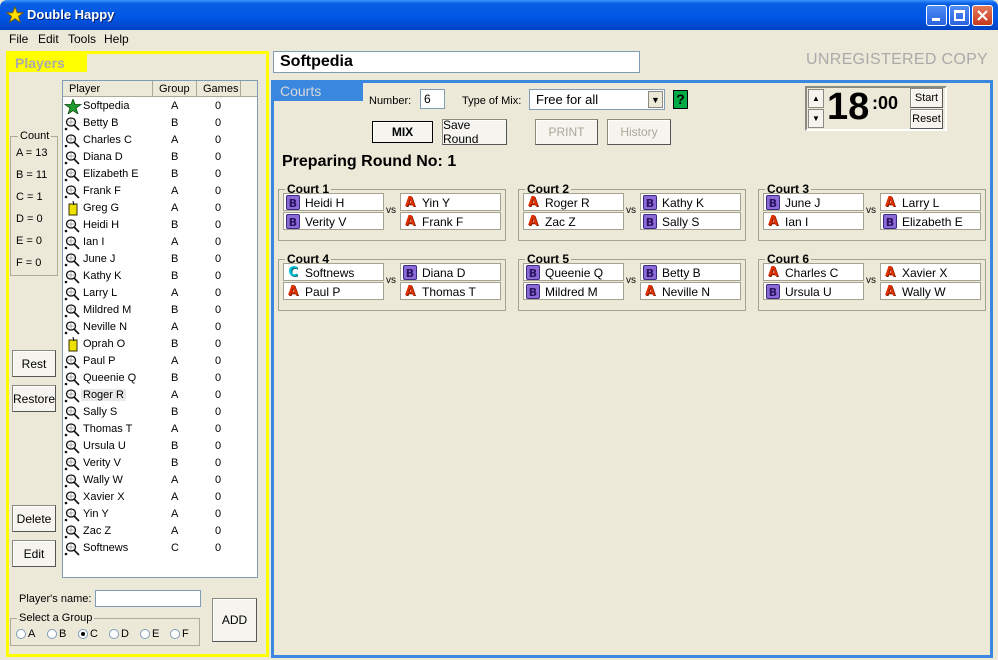 The image size is (998, 660). Describe the element at coordinates (175, 89) in the screenshot. I see `column-group: Group` at that location.